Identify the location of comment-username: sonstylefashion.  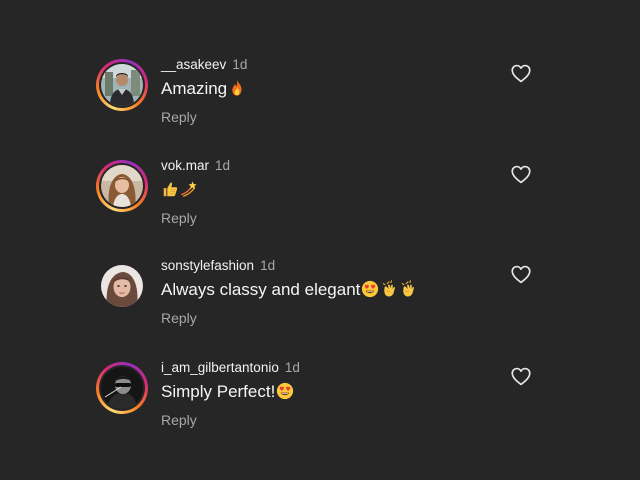
(207, 265).